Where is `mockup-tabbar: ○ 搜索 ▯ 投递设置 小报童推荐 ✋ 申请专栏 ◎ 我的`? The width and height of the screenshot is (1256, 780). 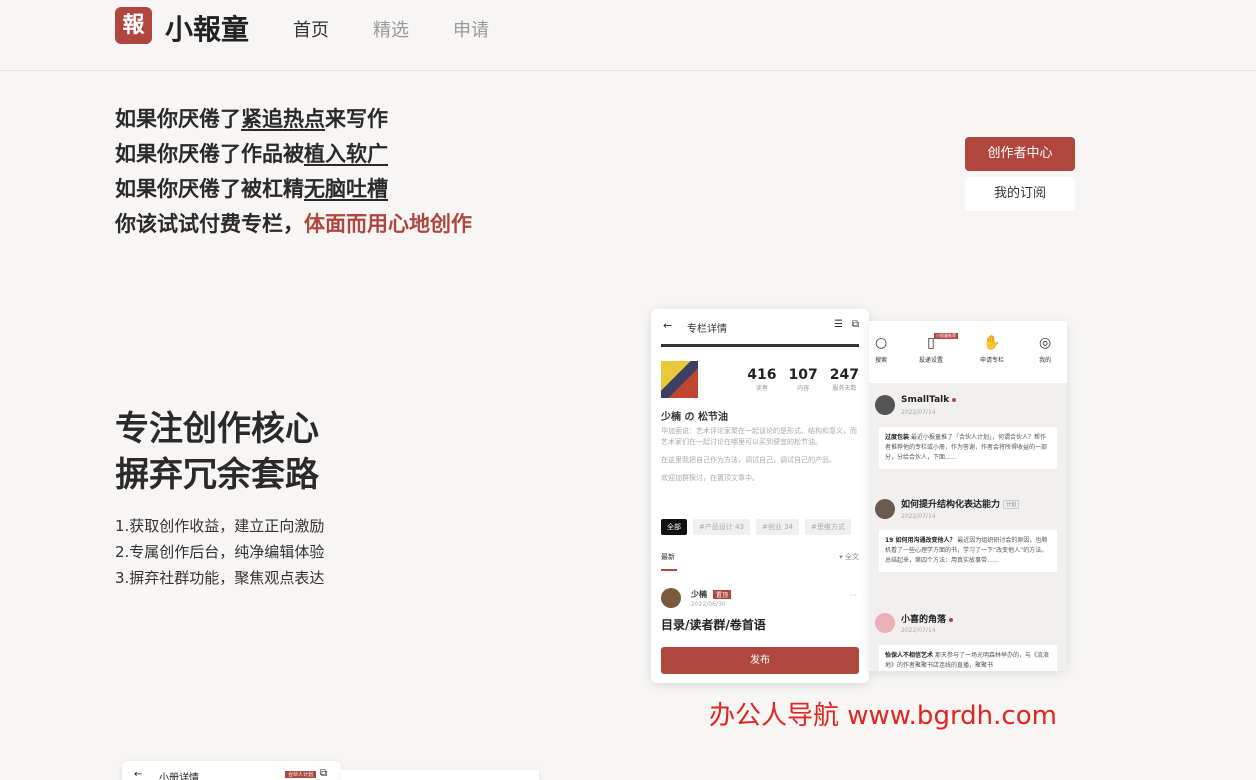
mockup-tabbar: ○ 搜索 ▯ 投递设置 小报童推荐 ✋ 申请专栏 ◎ 我的 is located at coordinates (968, 352).